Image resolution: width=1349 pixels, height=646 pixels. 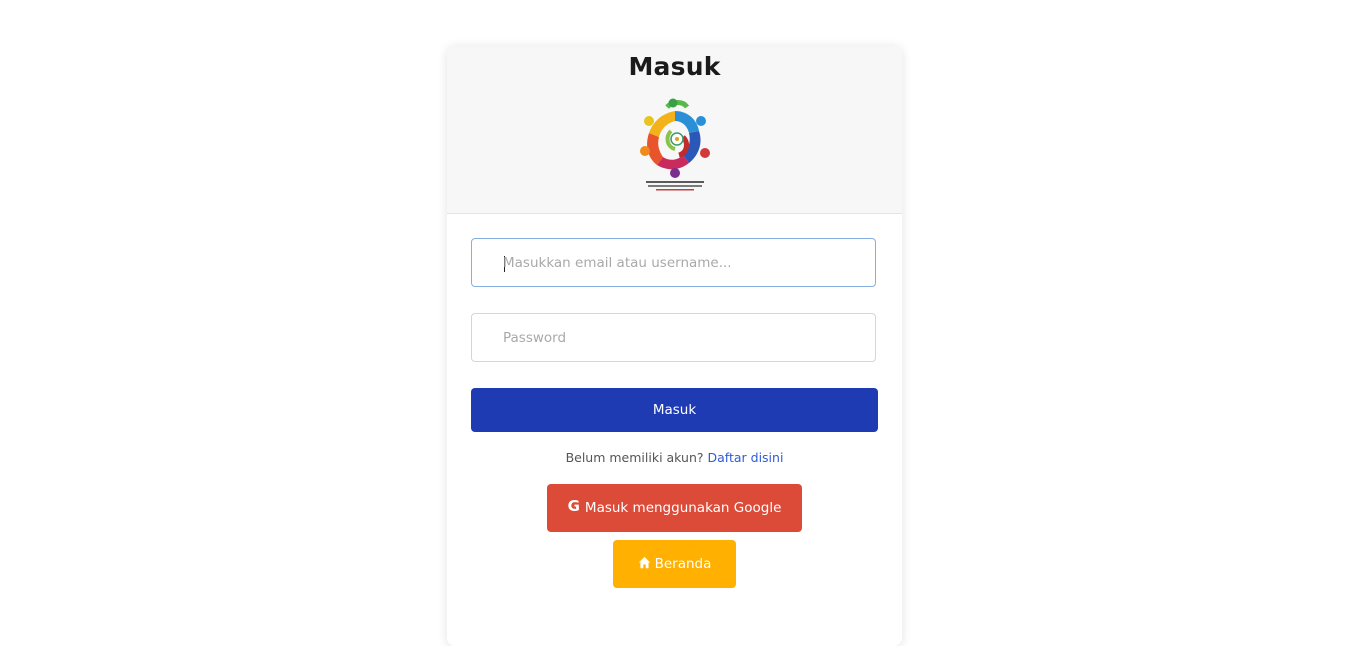 I want to click on email-field, so click(x=673, y=262).